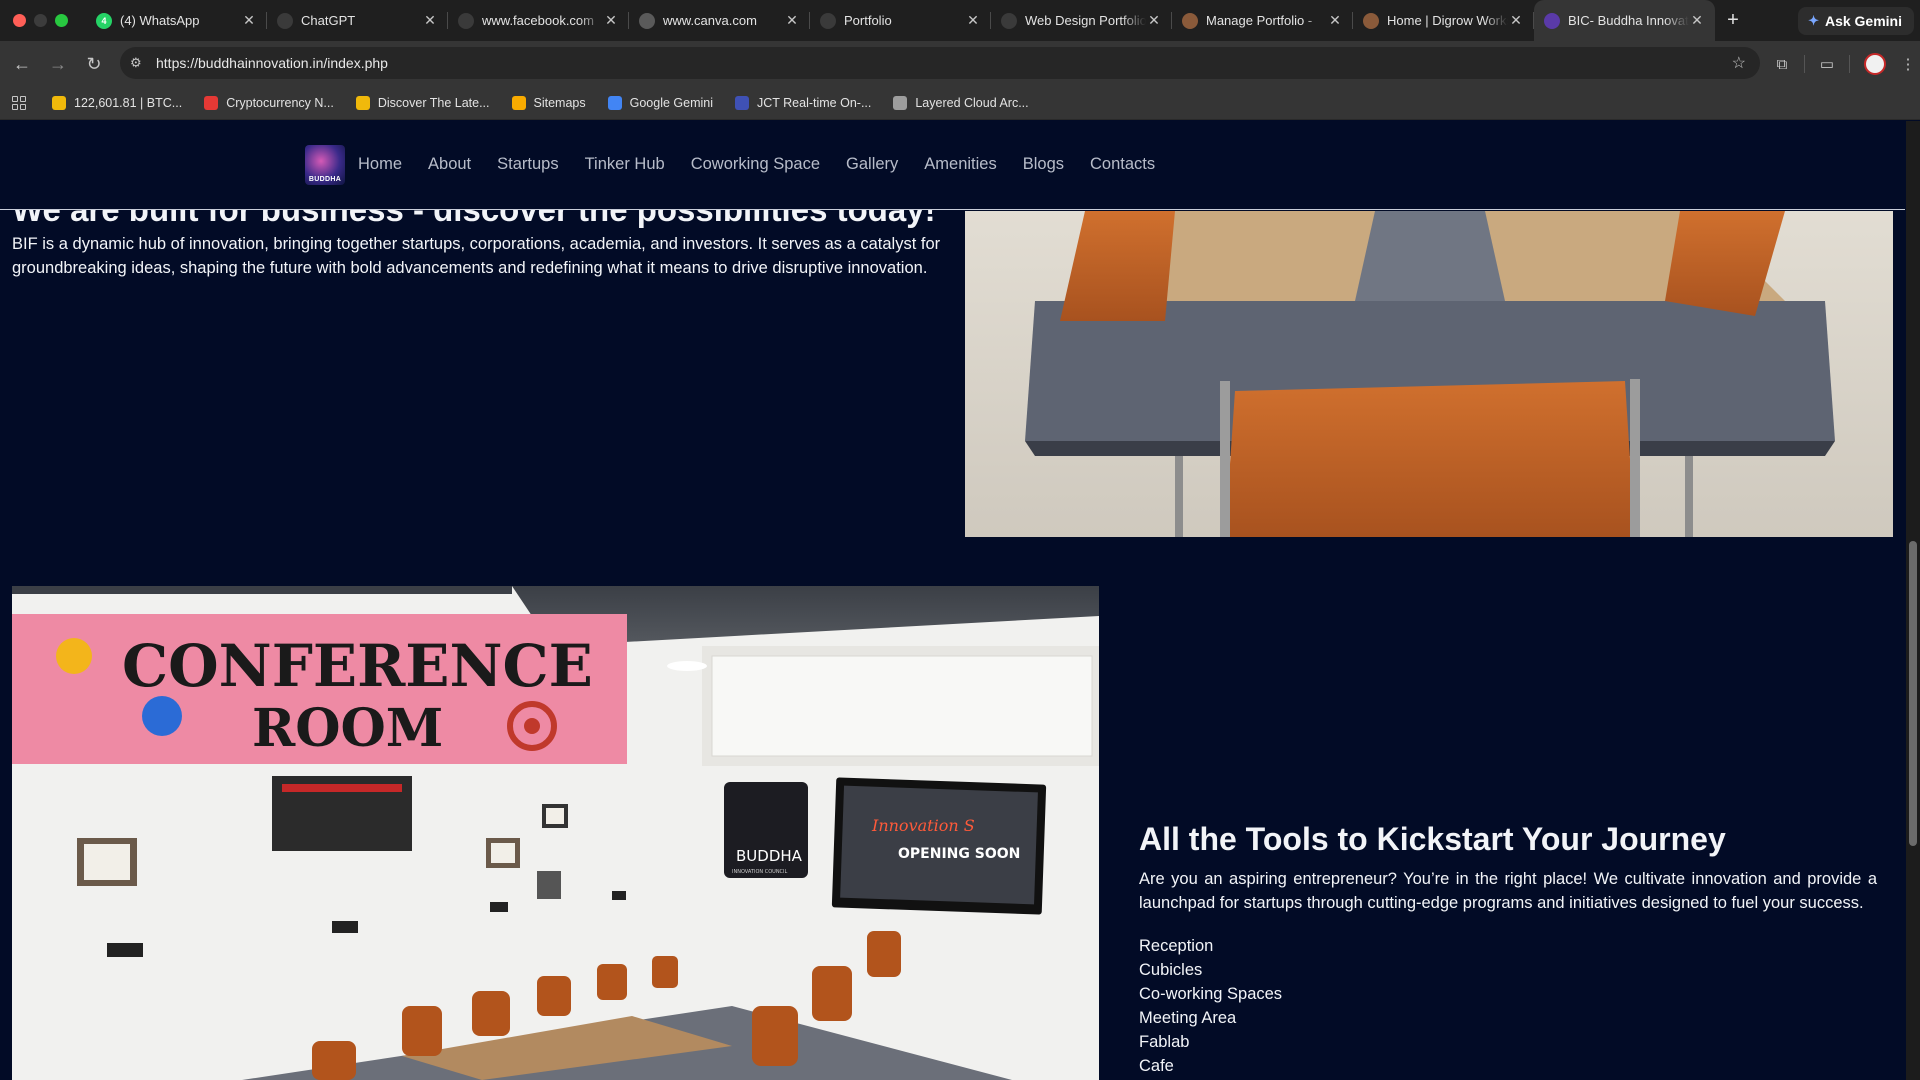 Image resolution: width=1920 pixels, height=1080 pixels. I want to click on tab-title: BIC- Buddha Innovation, so click(1628, 20).